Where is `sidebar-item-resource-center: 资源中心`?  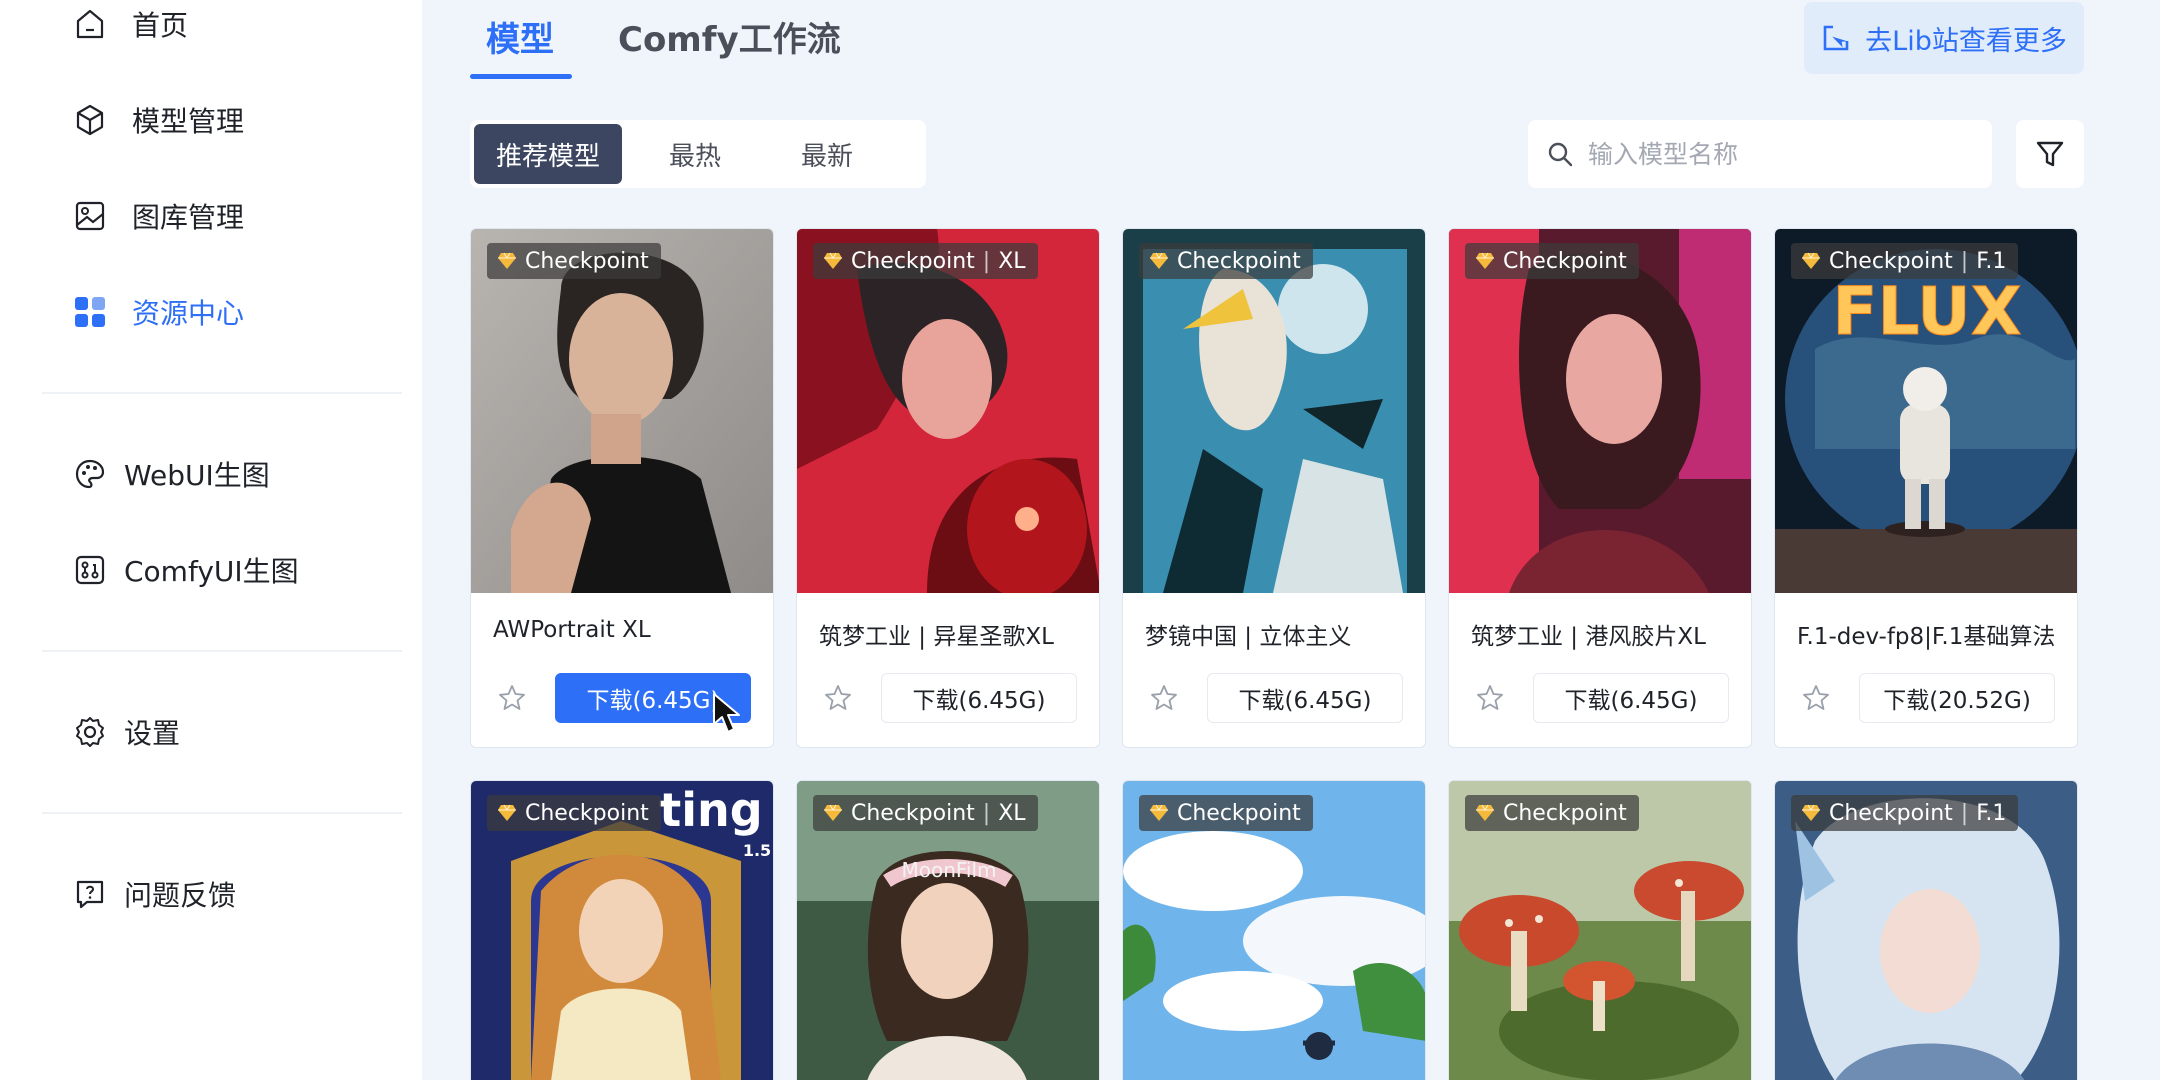
sidebar-item-resource-center: 资源中心 is located at coordinates (158, 312).